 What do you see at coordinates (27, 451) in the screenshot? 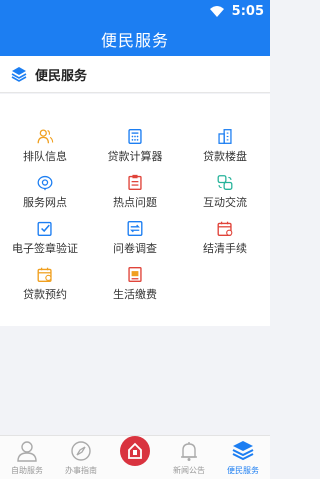
I see `person-icon` at bounding box center [27, 451].